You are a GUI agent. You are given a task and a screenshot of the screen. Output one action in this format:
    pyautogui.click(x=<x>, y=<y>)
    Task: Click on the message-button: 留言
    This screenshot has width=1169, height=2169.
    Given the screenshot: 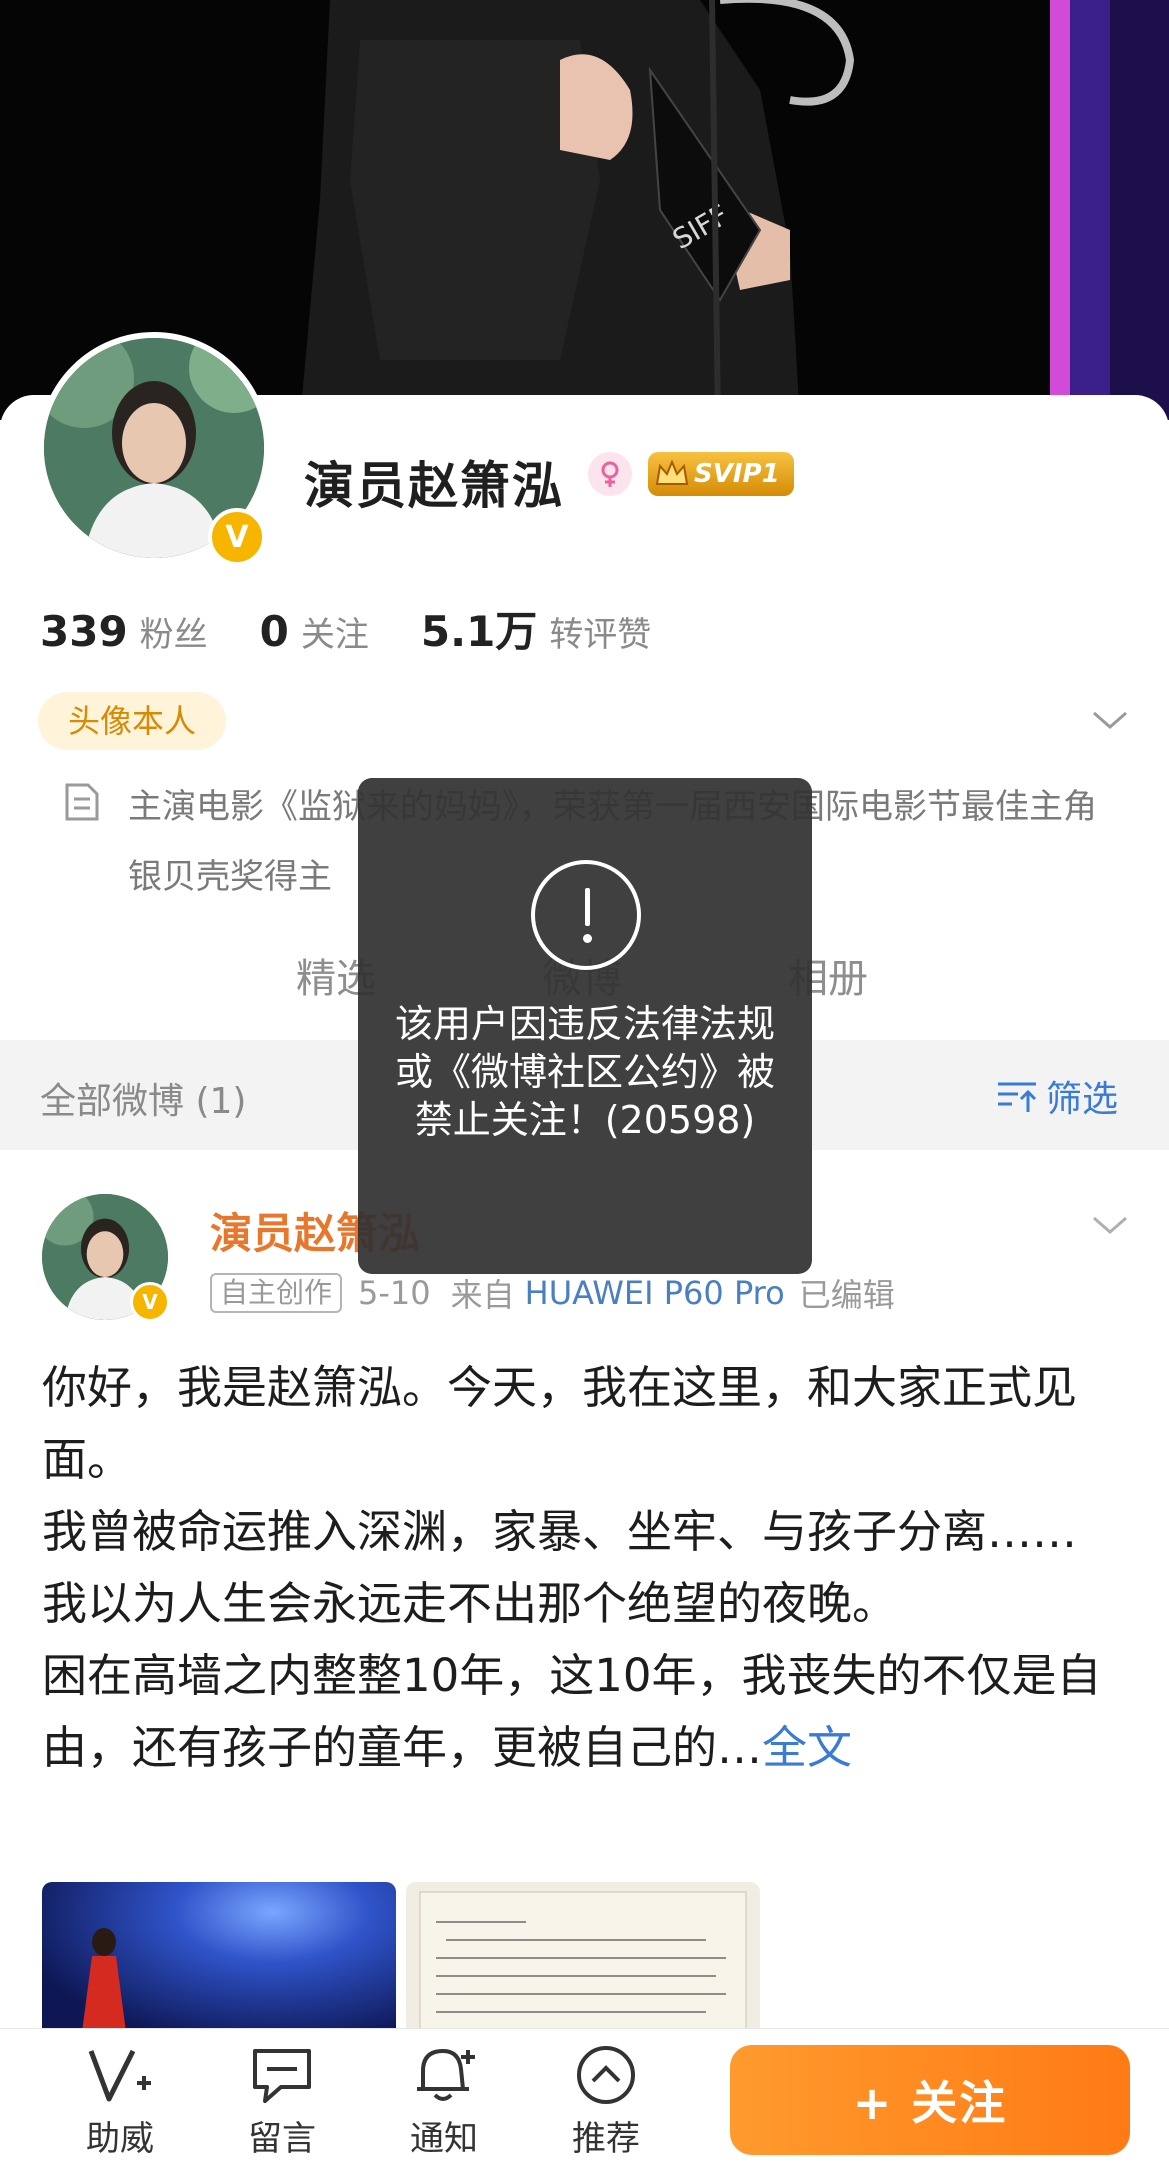 What is the action you would take?
    pyautogui.click(x=282, y=2101)
    